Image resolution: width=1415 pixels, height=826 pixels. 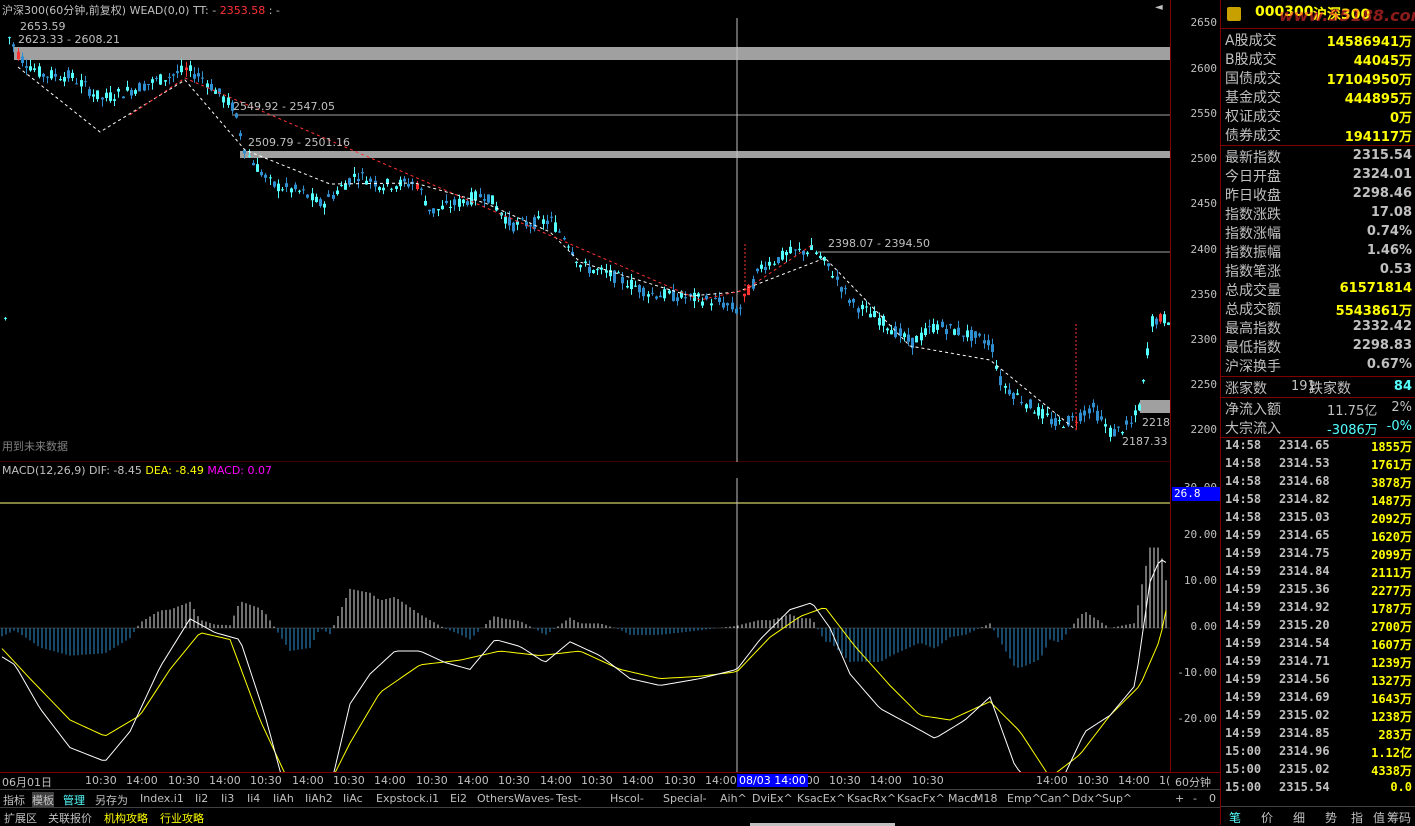 What do you see at coordinates (1318, 309) in the screenshot?
I see `quote-row: 总成交额 5543861万` at bounding box center [1318, 309].